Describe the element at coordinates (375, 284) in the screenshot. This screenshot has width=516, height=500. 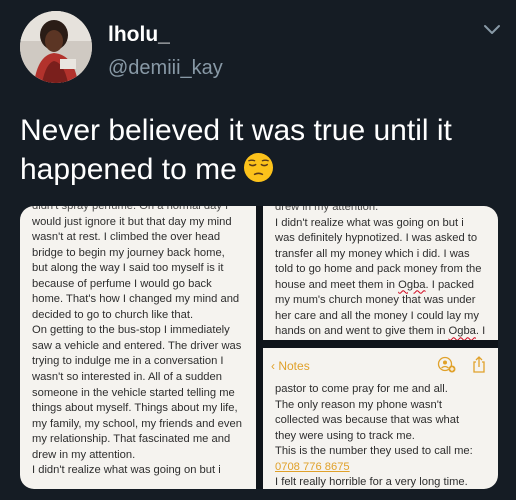
I see `note-line: house and meet them in Ogba. I packed` at that location.